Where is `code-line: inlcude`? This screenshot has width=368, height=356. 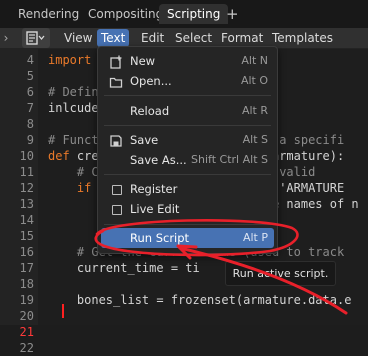
code-line: inlcude is located at coordinates (73, 108).